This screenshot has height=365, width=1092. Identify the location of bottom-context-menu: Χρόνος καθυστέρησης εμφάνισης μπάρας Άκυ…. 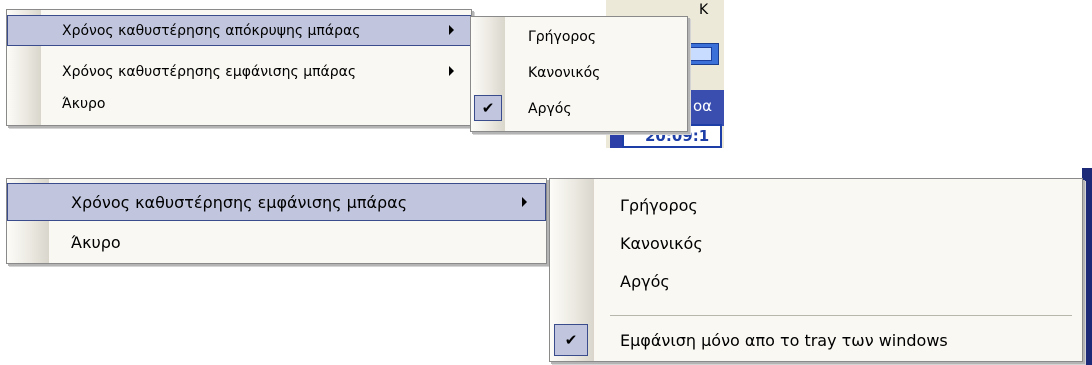
(276, 221).